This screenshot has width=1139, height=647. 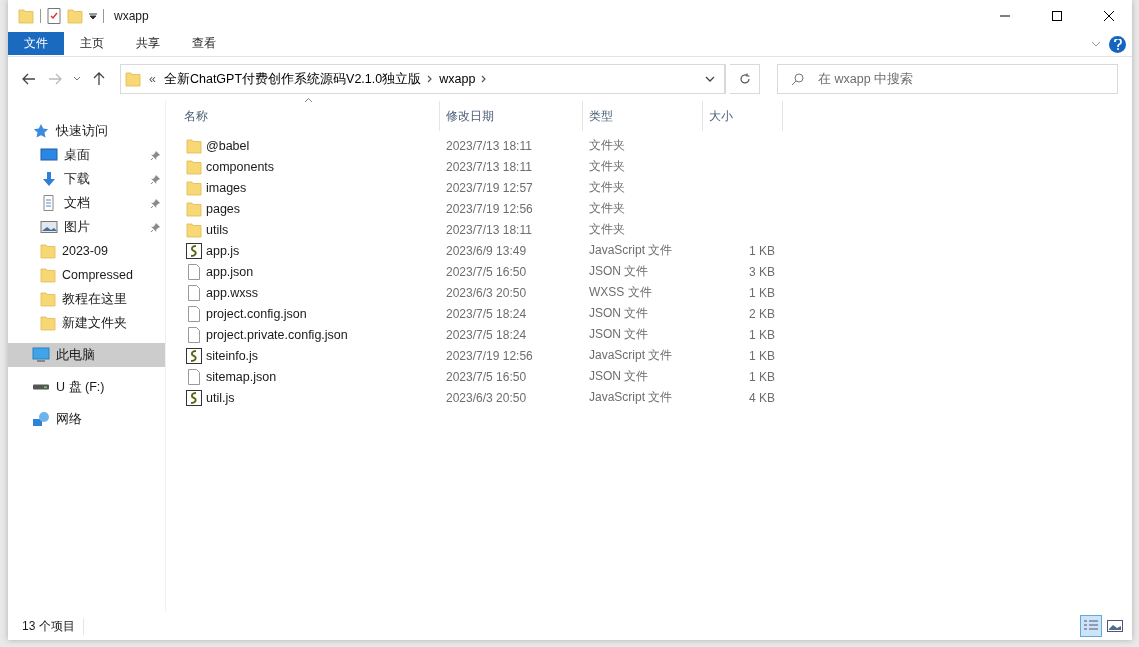 I want to click on file-name: utils, so click(x=309, y=229).